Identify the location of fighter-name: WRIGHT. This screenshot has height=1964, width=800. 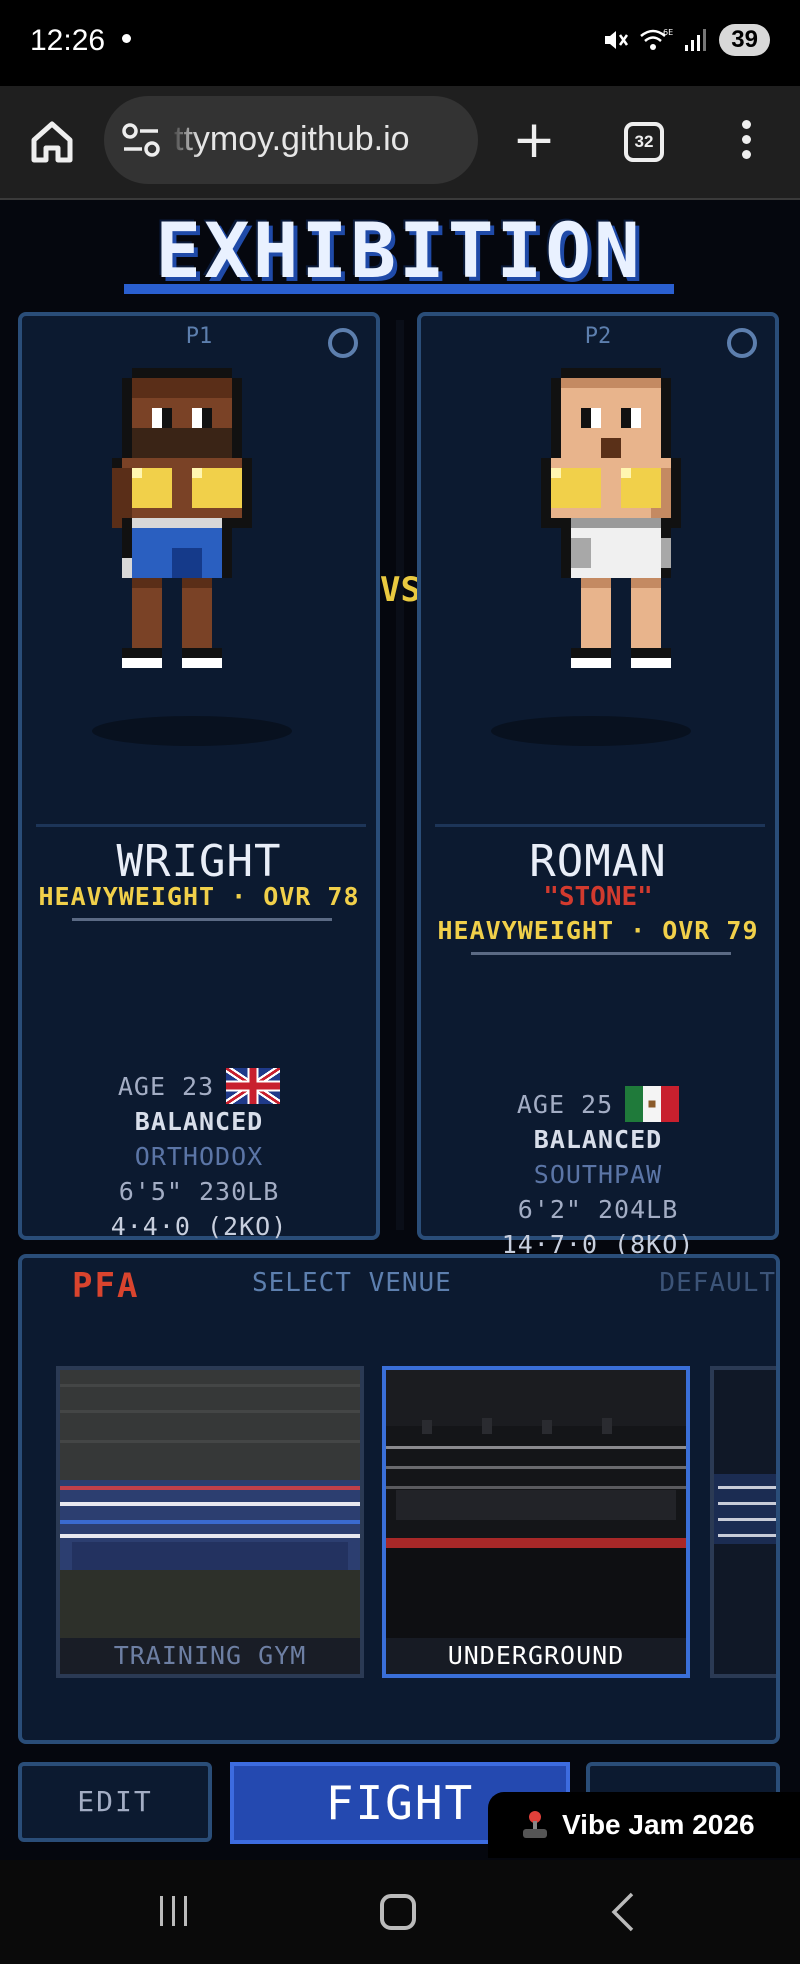
(199, 861).